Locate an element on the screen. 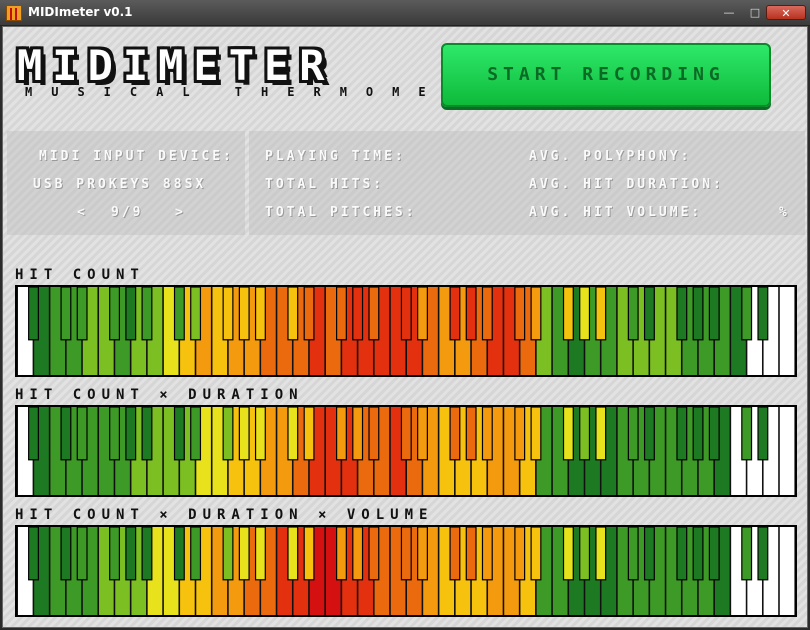  hit-count-duration-volume-keyboard is located at coordinates (406, 571).